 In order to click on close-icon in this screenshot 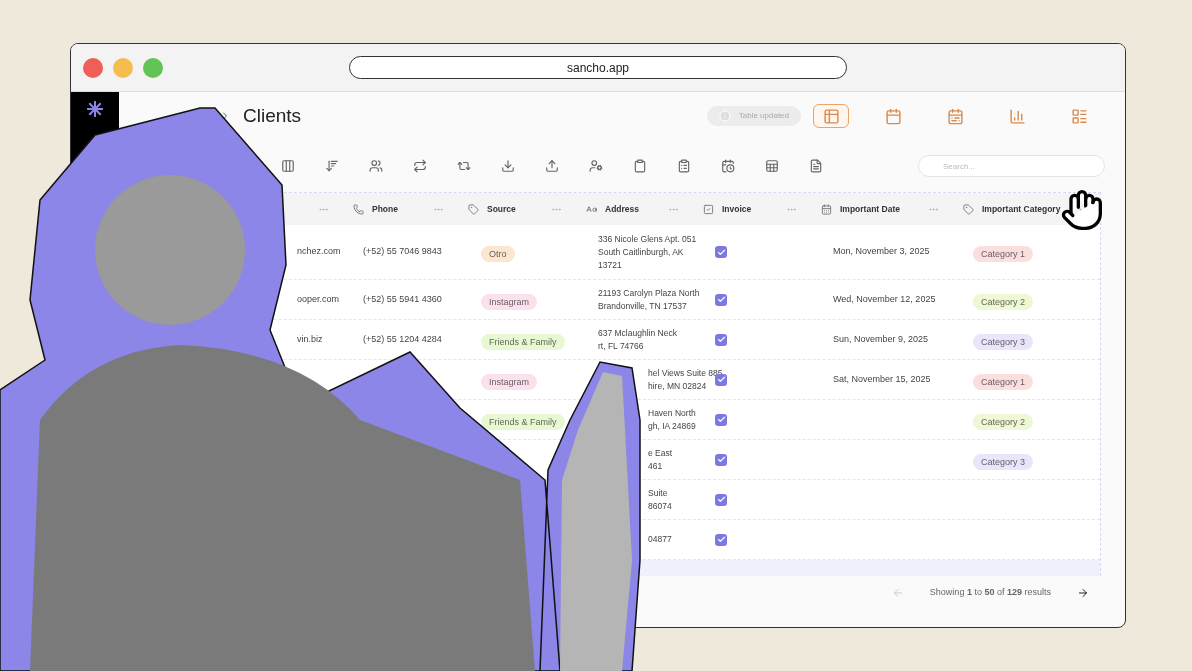, I will do `click(93, 67)`.